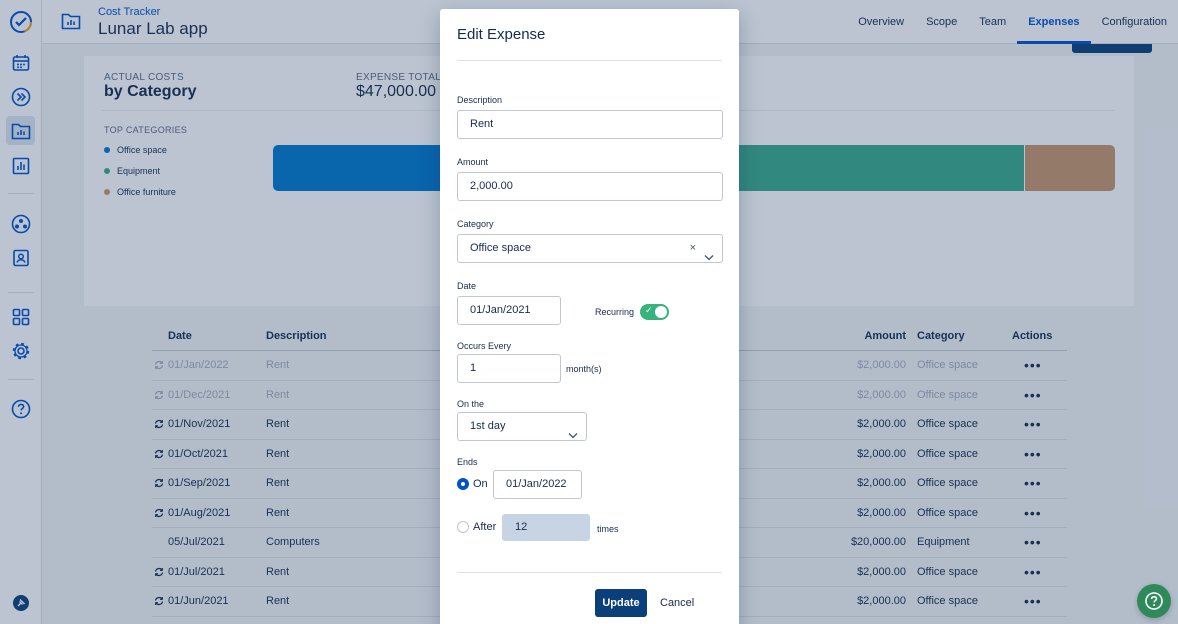 The image size is (1178, 624). What do you see at coordinates (480, 484) in the screenshot?
I see `ends-on-label: On` at bounding box center [480, 484].